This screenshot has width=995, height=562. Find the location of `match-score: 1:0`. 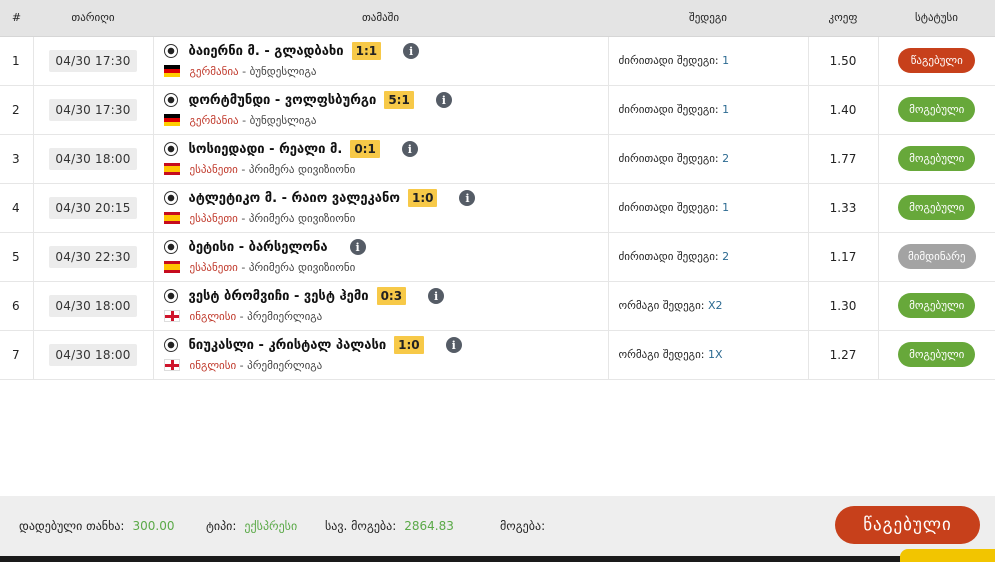

match-score: 1:0 is located at coordinates (422, 198).